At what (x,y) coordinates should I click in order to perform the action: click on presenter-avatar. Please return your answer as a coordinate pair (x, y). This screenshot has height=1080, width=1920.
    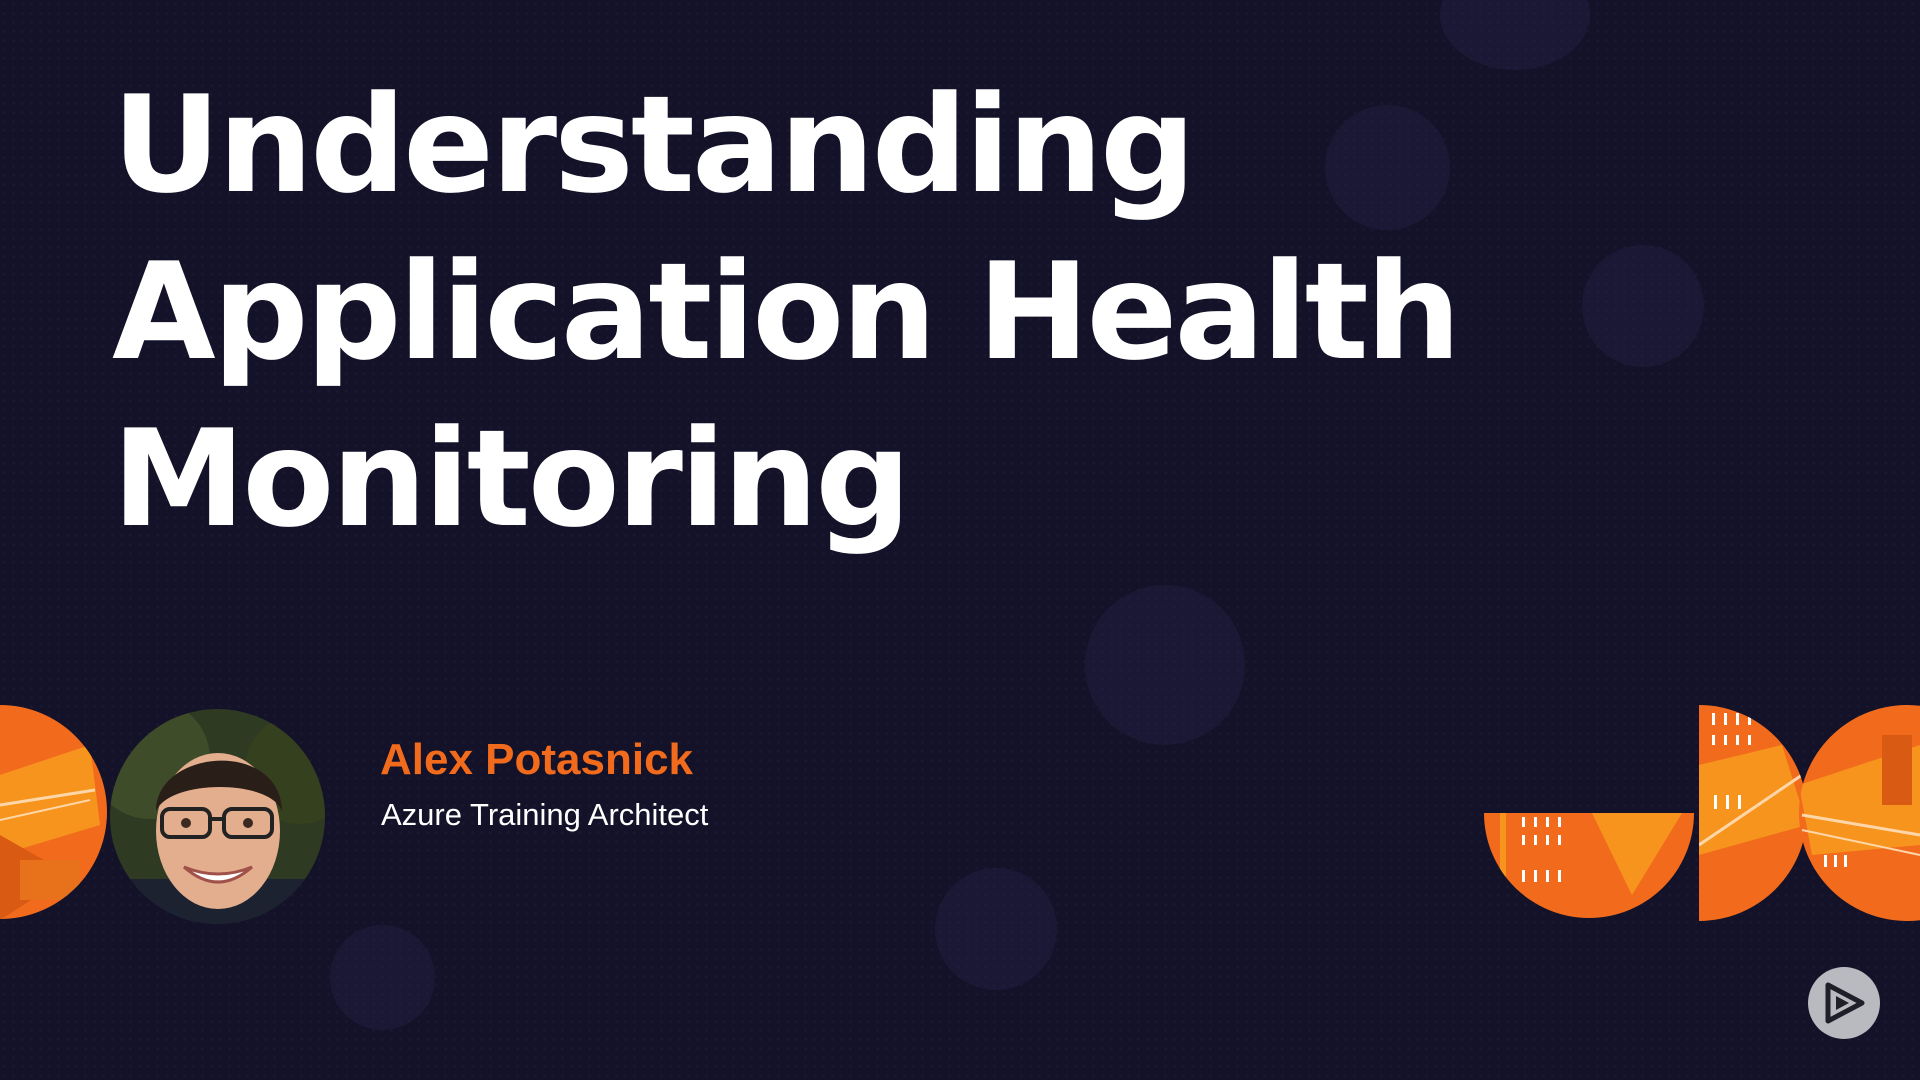
    Looking at the image, I should click on (217, 816).